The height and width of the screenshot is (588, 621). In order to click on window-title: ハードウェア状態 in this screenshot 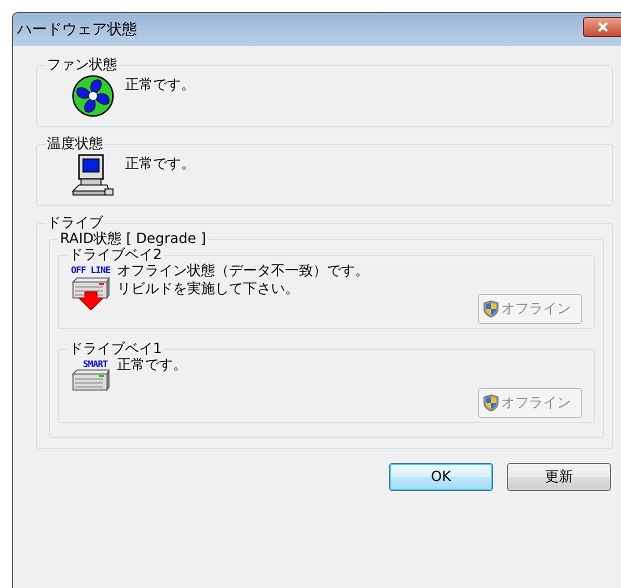, I will do `click(77, 29)`.